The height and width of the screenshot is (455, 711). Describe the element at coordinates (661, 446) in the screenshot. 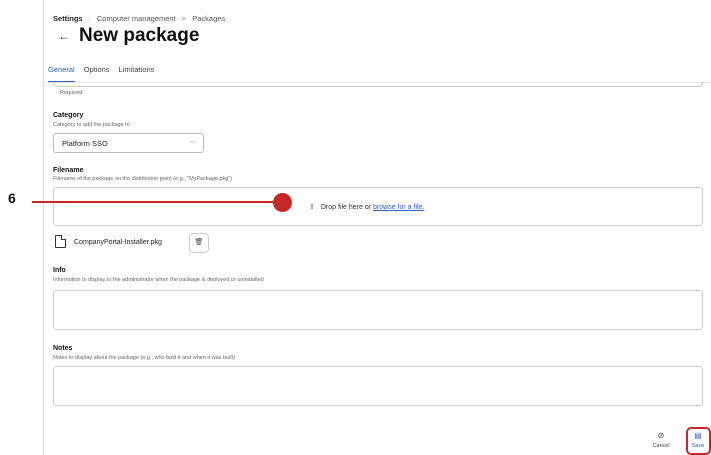

I see `cancel-label: Cancel` at that location.